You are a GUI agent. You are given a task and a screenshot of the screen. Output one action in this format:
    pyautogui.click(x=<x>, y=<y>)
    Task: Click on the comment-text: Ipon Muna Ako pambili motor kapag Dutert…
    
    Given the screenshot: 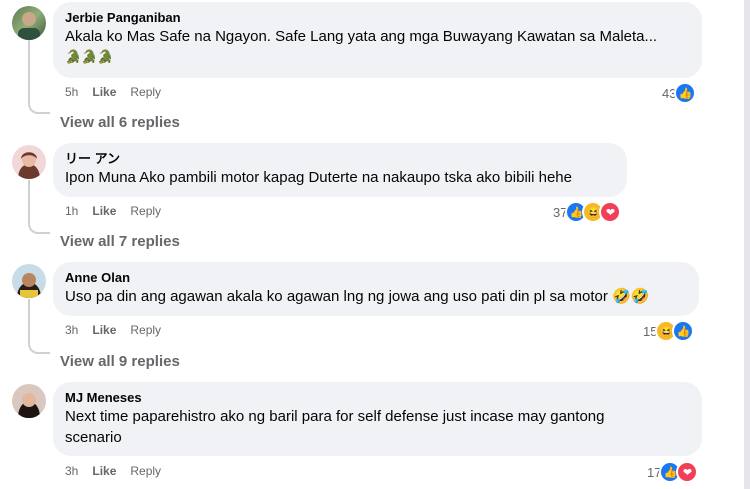 What is the action you would take?
    pyautogui.click(x=318, y=177)
    